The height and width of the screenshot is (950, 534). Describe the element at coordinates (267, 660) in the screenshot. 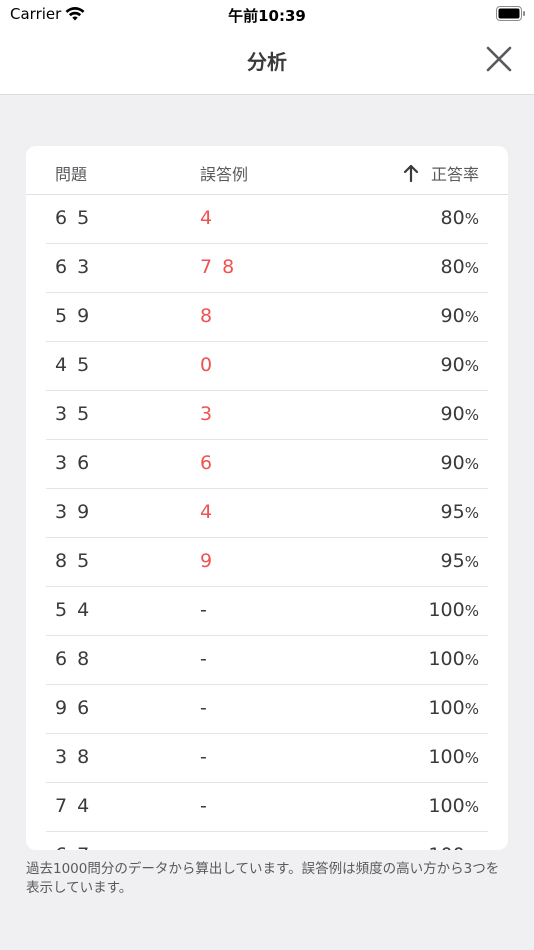

I see `table-row: 6 8 - 100%` at that location.